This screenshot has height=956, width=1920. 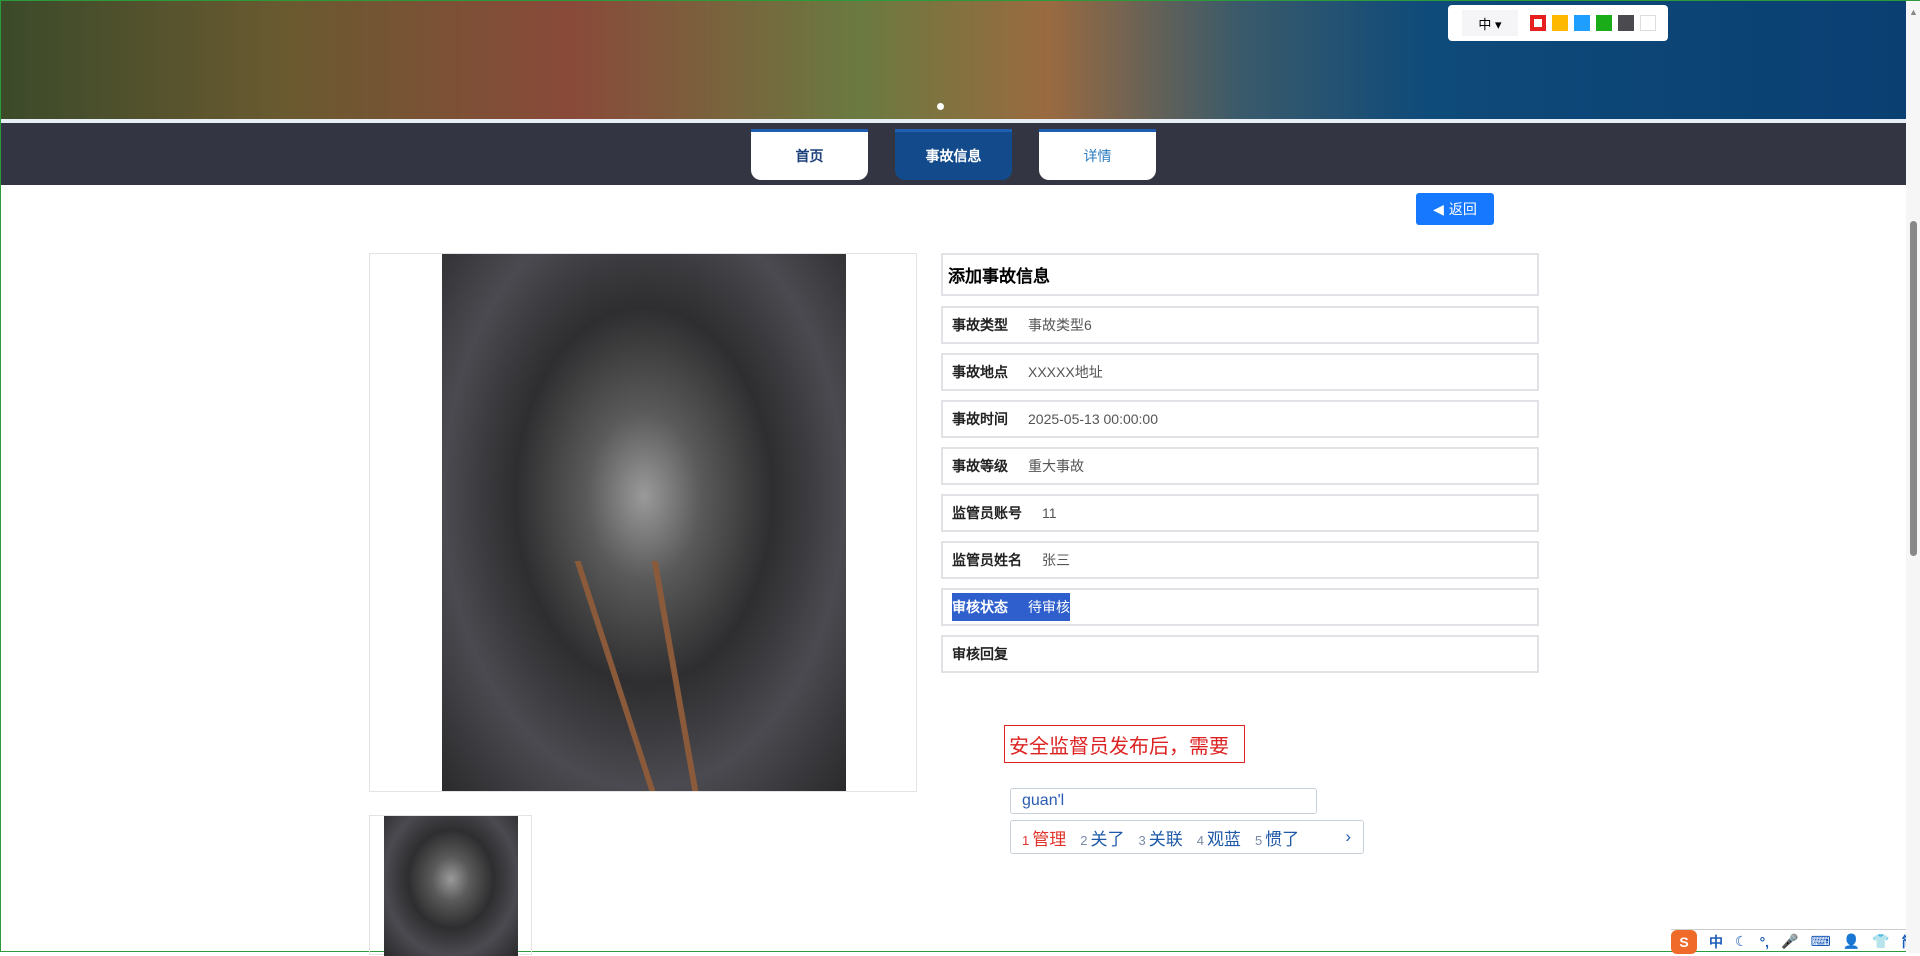 I want to click on row-label: 事故类型, so click(x=980, y=325).